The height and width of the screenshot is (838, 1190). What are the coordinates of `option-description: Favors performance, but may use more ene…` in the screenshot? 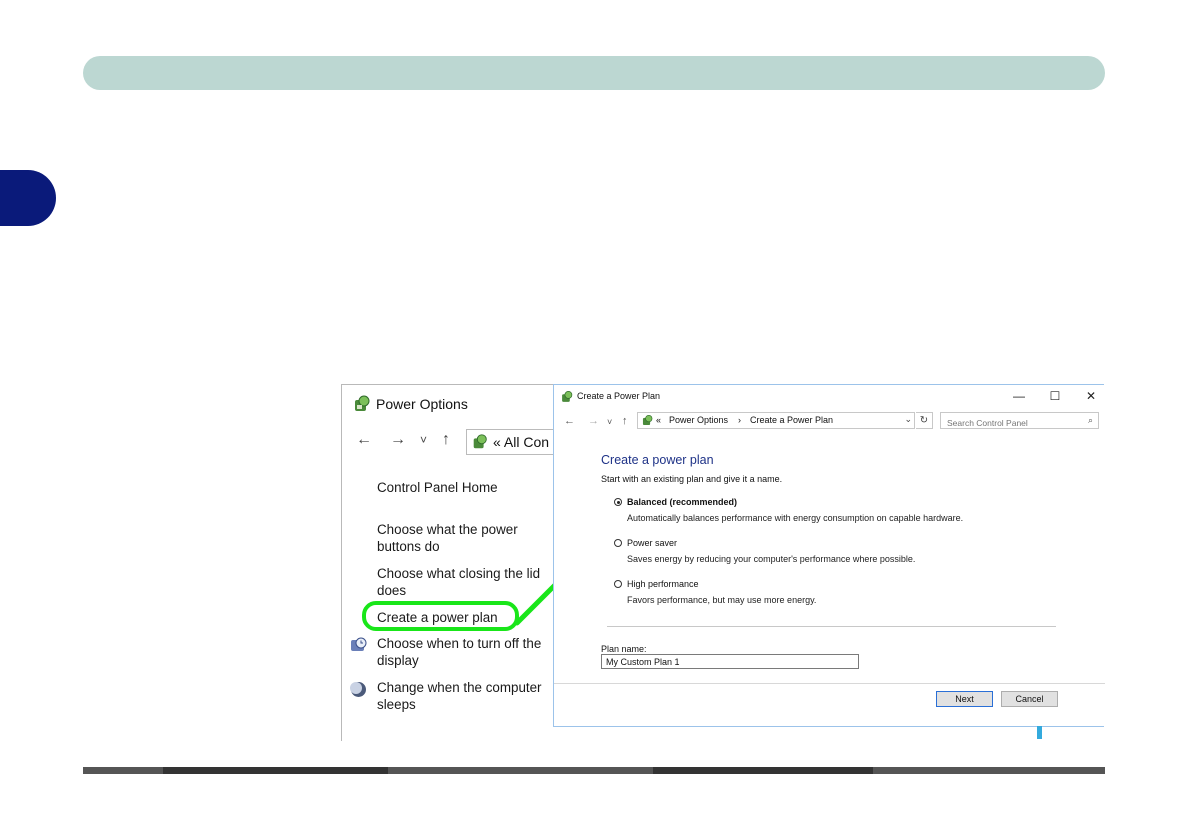 It's located at (722, 600).